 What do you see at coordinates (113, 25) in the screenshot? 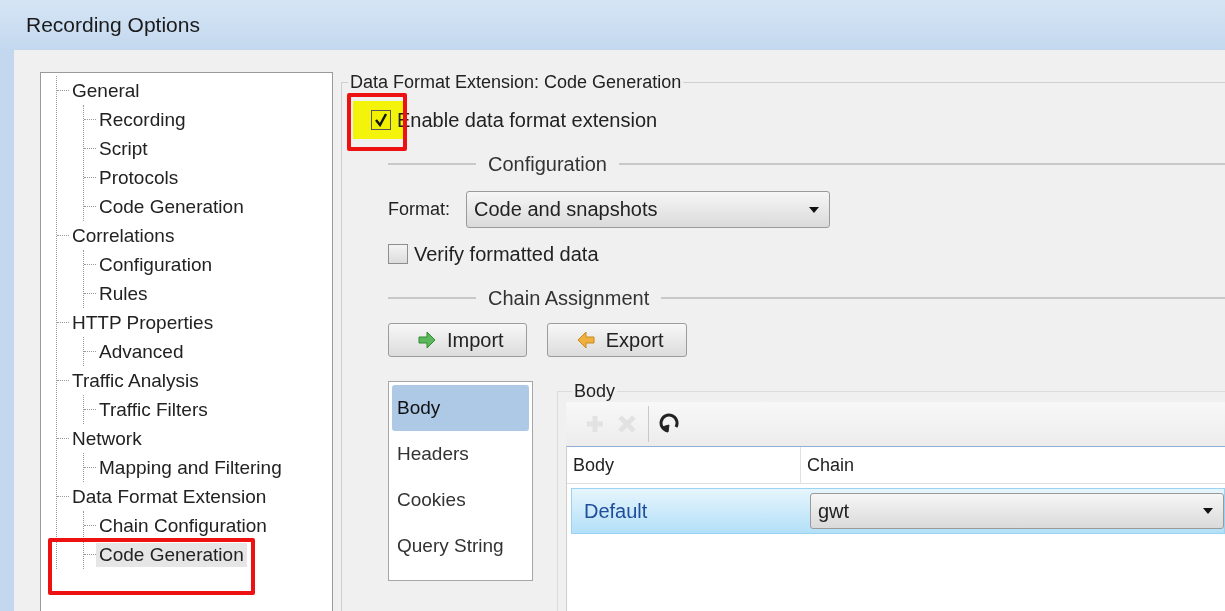
I see `window-title: Recording Options` at bounding box center [113, 25].